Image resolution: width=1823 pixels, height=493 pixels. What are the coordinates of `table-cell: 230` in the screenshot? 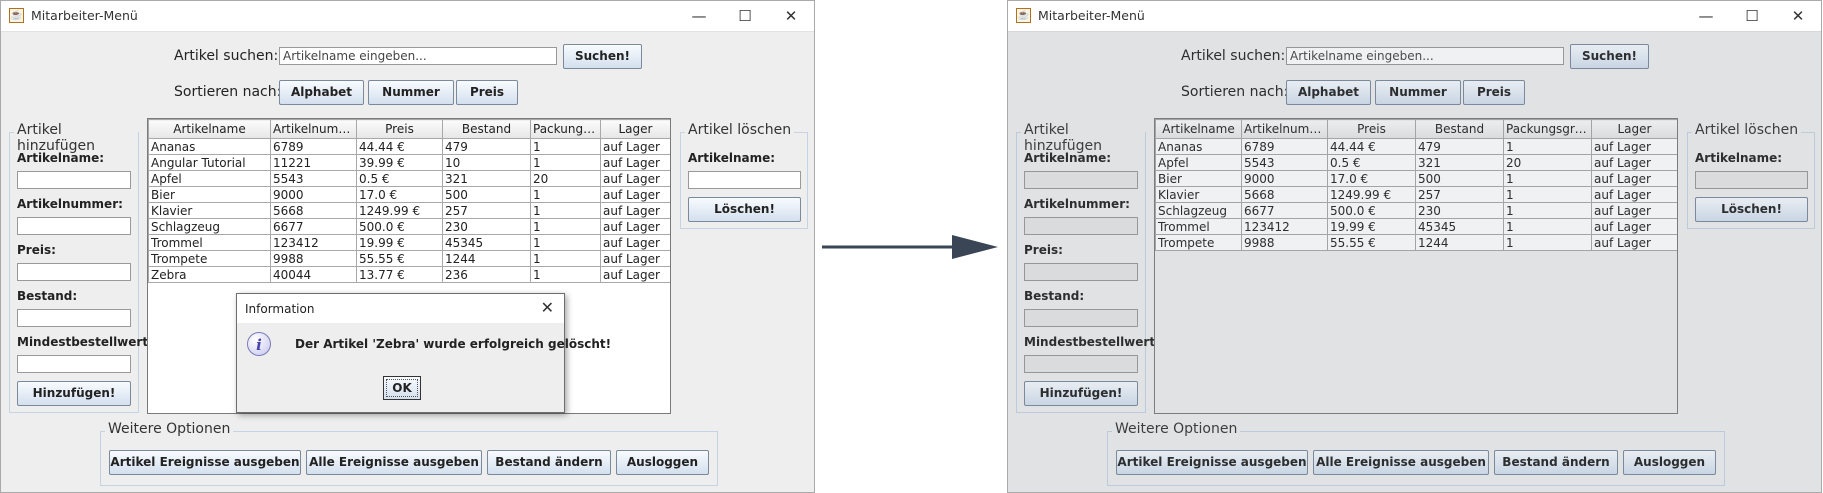 It's located at (1459, 210).